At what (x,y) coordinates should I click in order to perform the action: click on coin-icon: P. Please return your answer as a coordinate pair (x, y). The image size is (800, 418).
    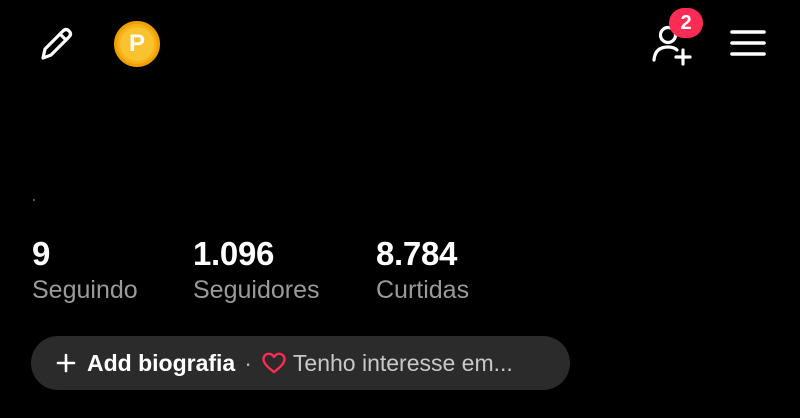
    Looking at the image, I should click on (137, 44).